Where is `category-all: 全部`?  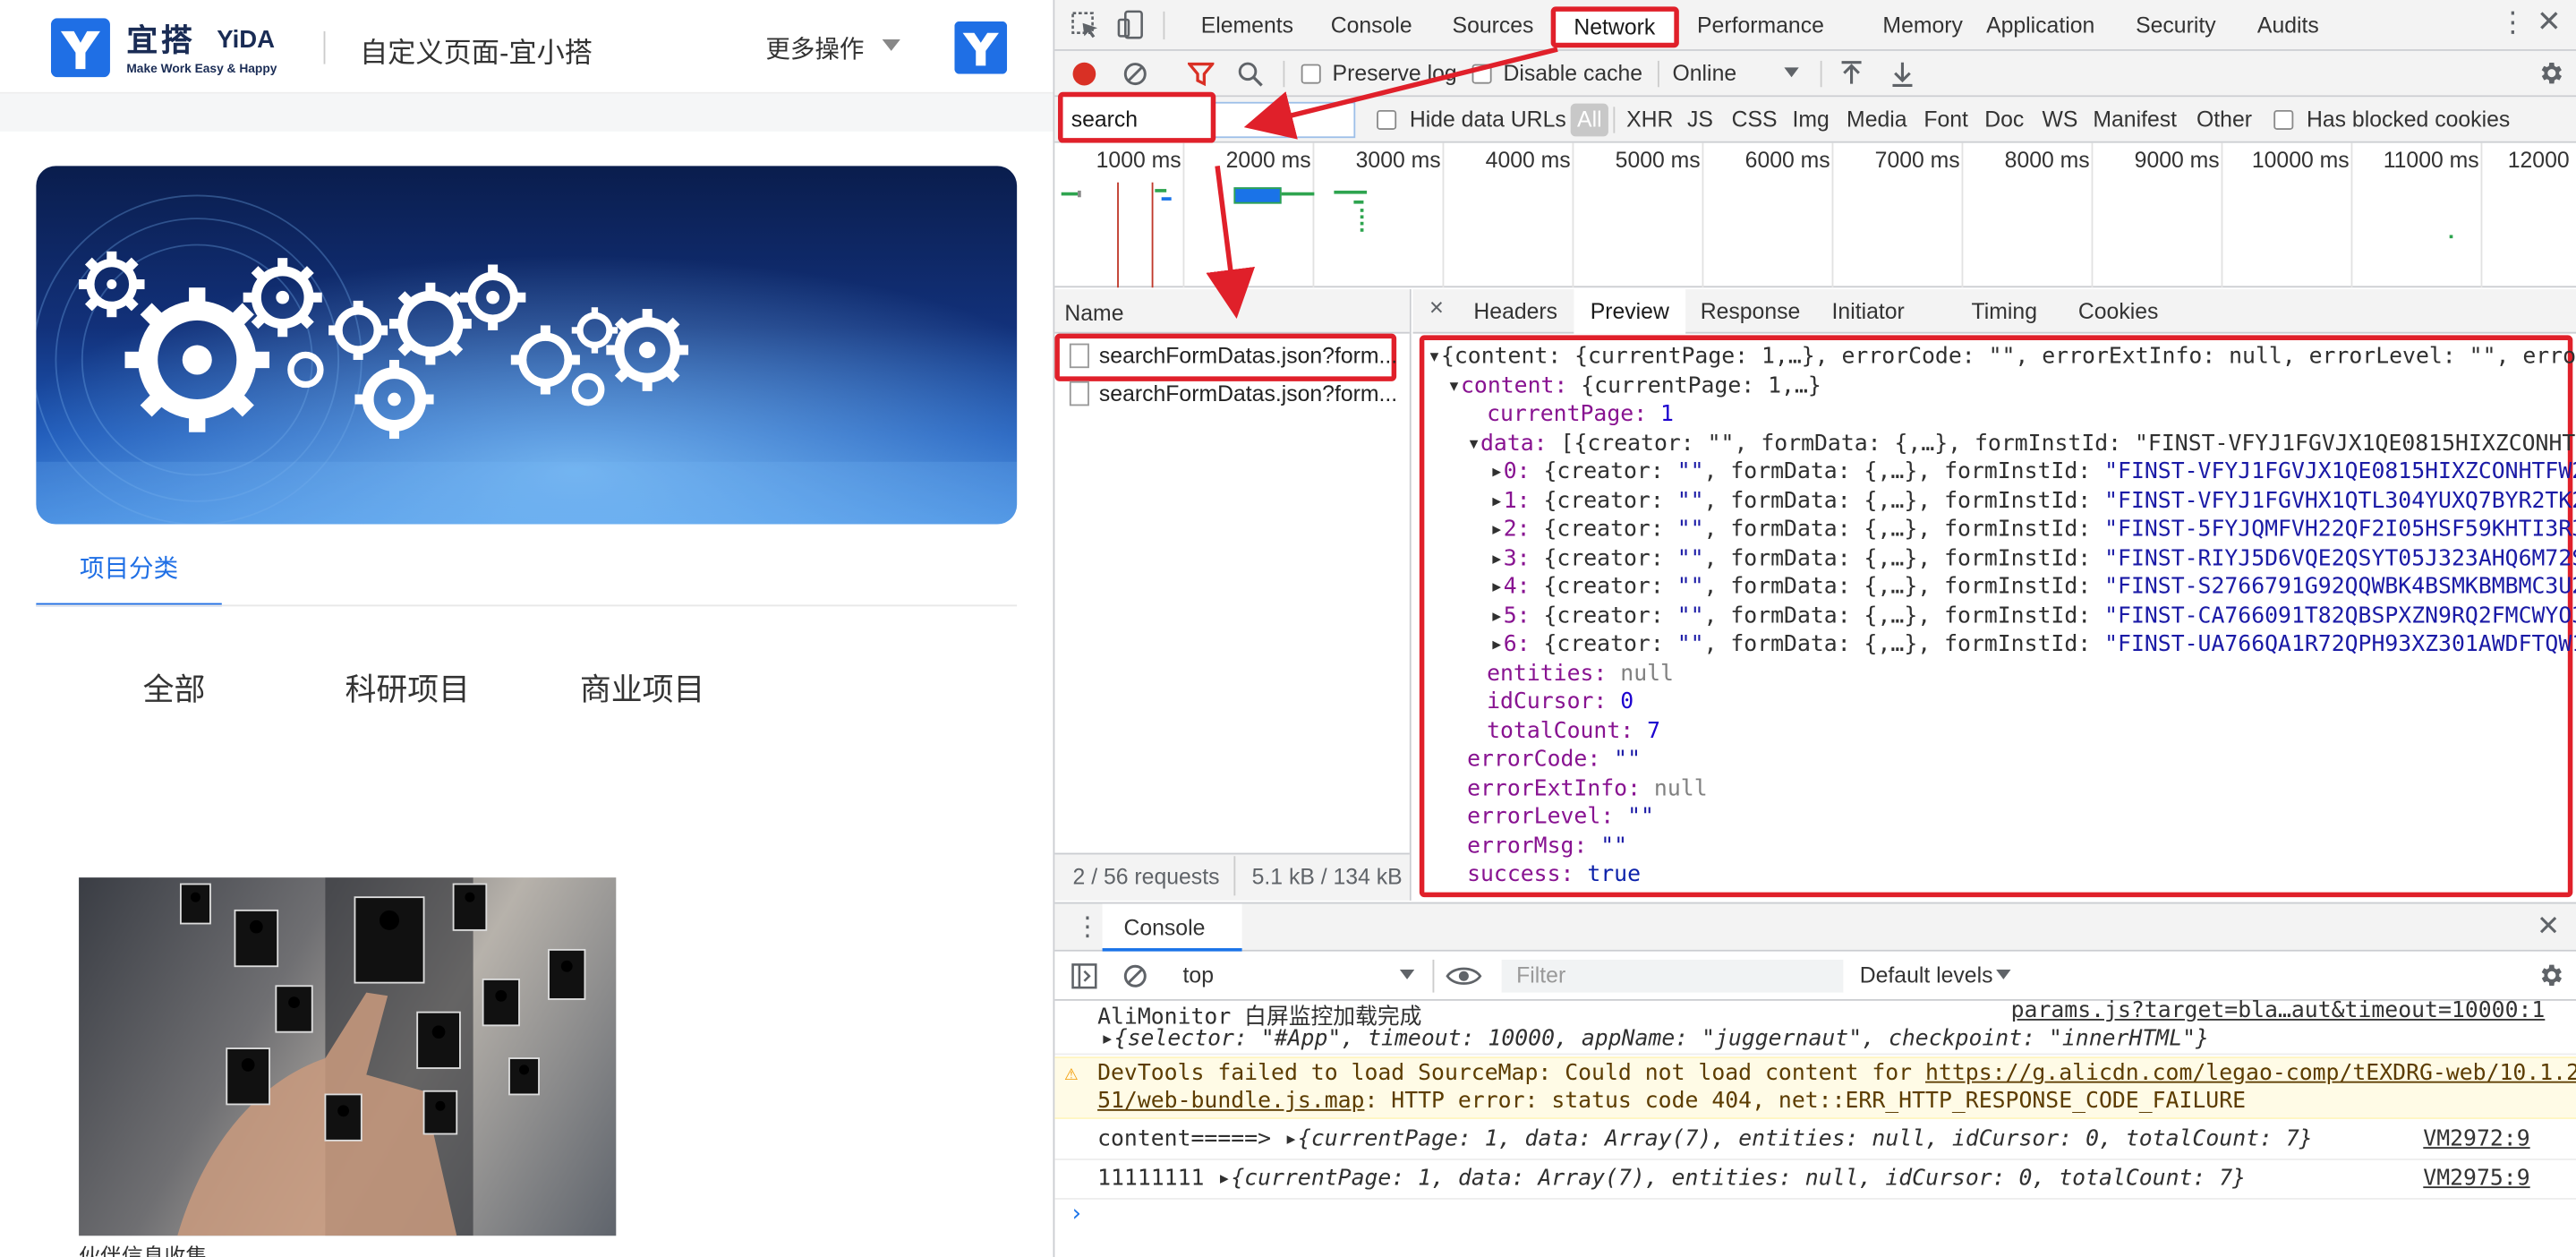
category-all: 全部 is located at coordinates (174, 692).